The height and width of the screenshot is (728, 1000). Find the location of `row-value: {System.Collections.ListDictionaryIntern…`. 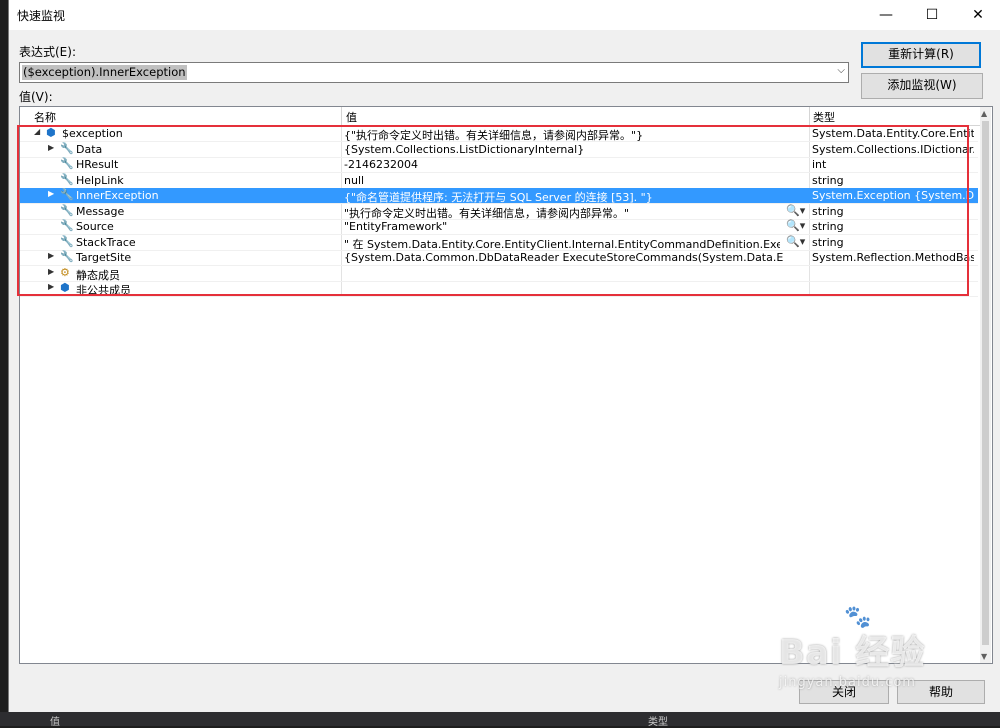

row-value: {System.Collections.ListDictionaryIntern… is located at coordinates (564, 149).